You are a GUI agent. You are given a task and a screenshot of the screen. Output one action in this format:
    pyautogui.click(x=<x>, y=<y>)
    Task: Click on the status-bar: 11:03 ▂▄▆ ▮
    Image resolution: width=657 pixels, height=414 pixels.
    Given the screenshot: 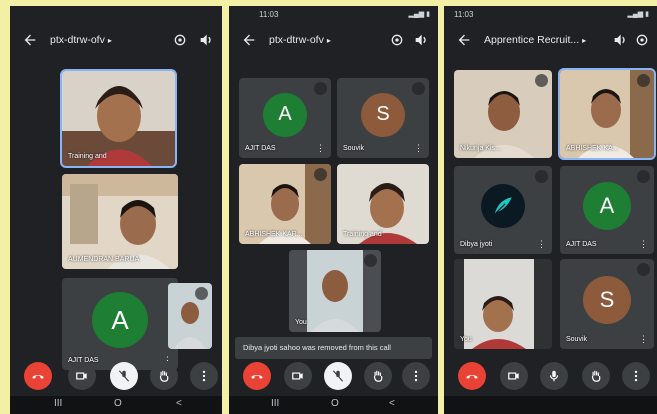 What is the action you would take?
    pyautogui.click(x=333, y=14)
    